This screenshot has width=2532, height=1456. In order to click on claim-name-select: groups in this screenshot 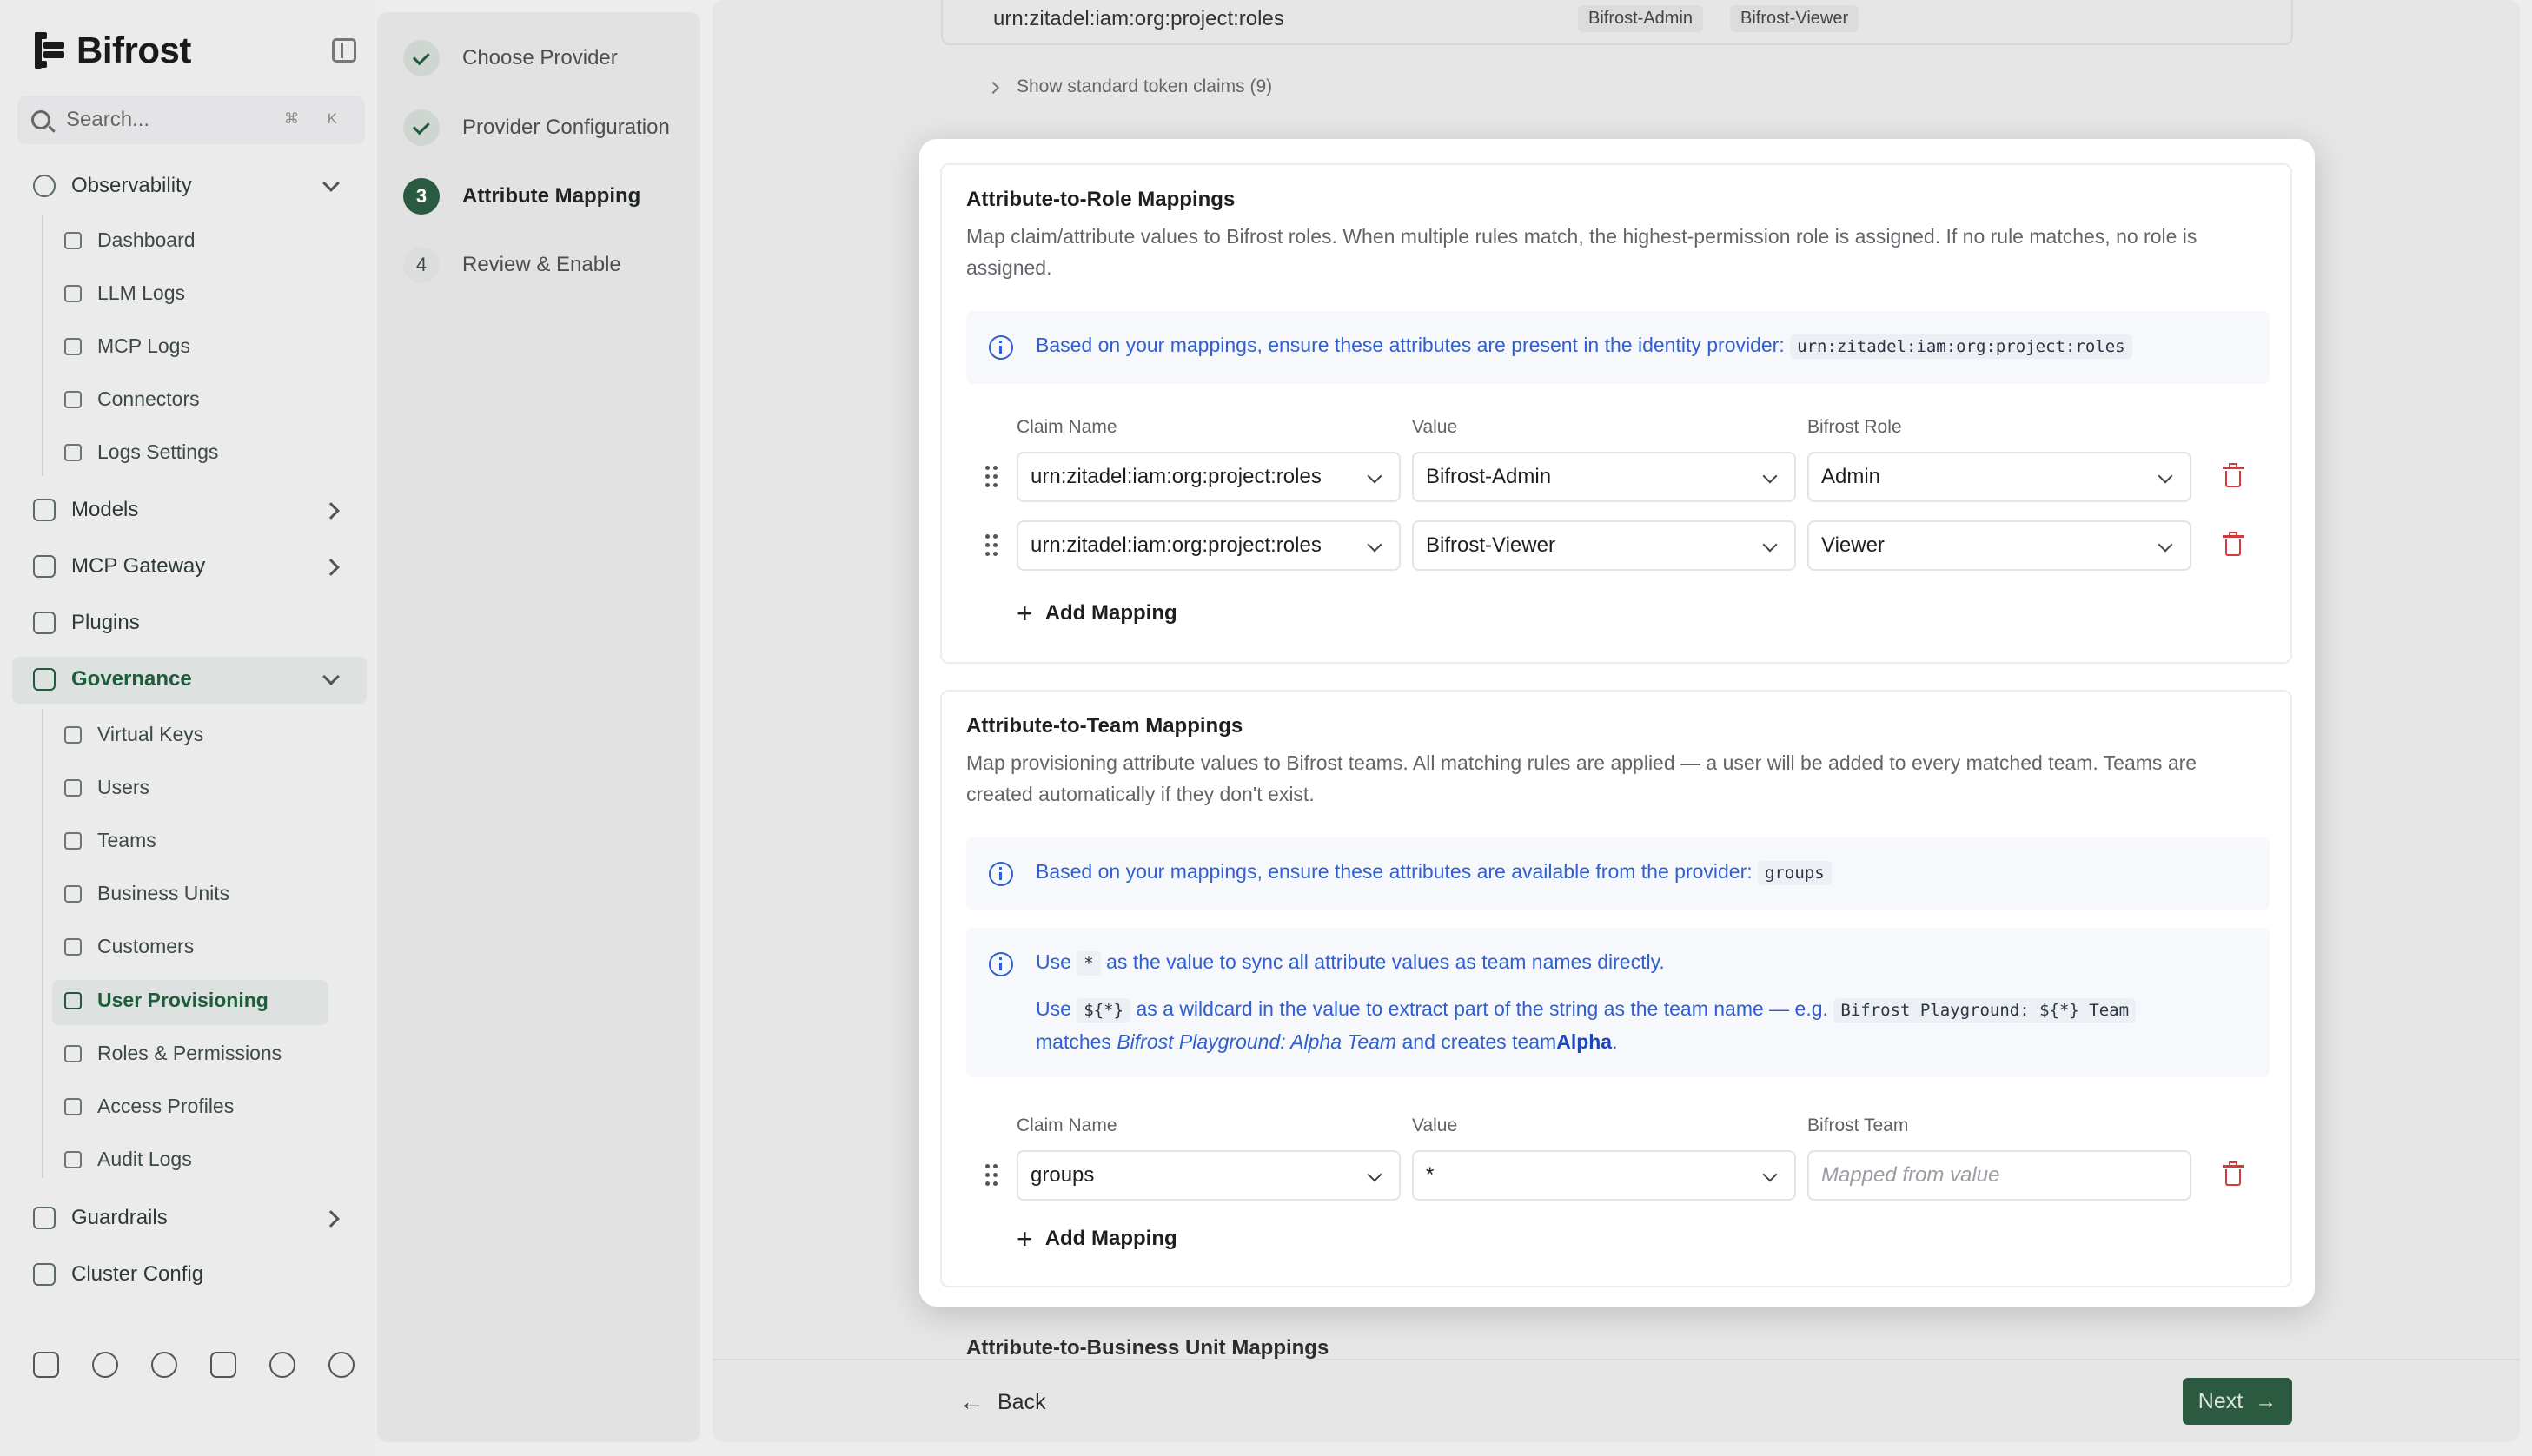, I will do `click(1209, 1175)`.